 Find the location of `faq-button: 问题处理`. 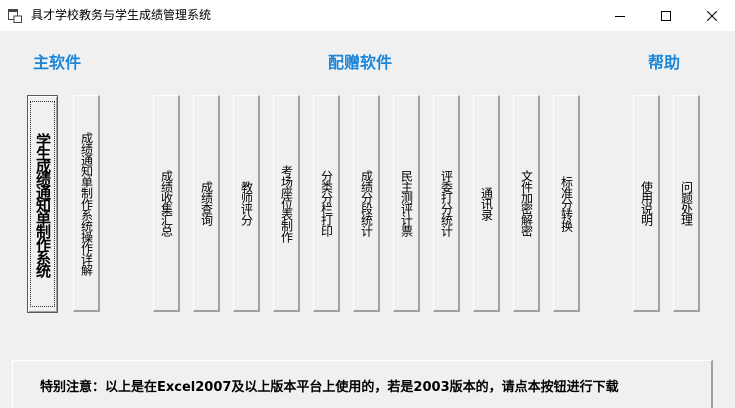

faq-button: 问题处理 is located at coordinates (686, 203).